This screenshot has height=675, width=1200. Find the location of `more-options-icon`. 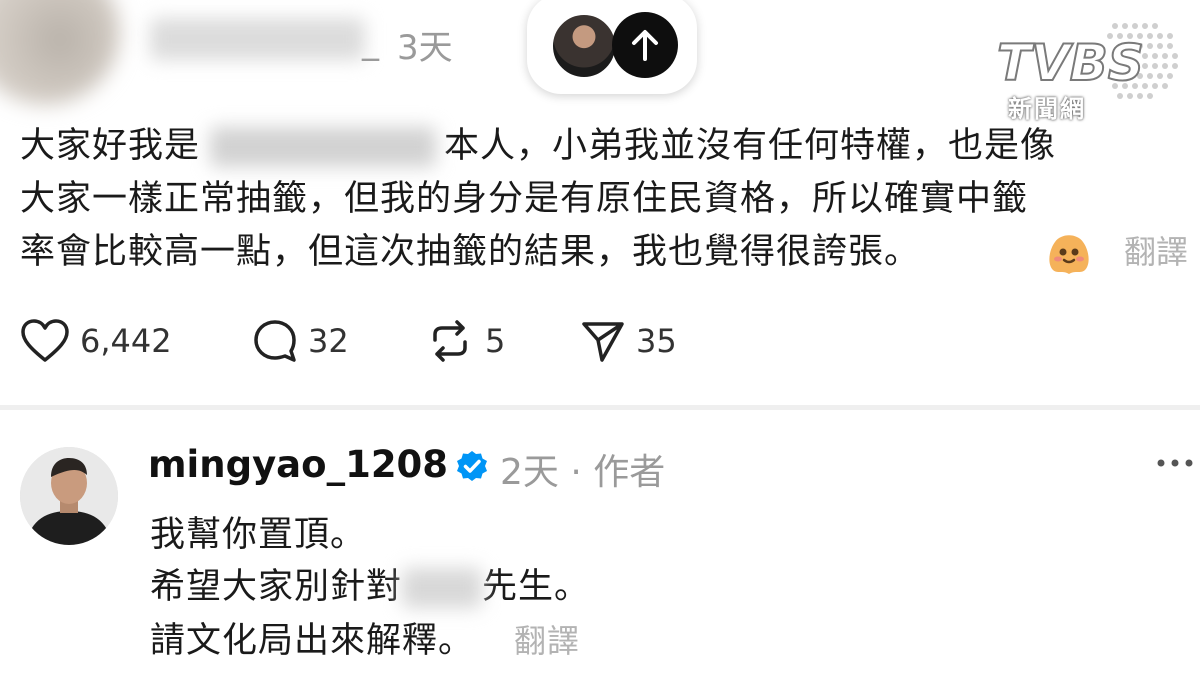

more-options-icon is located at coordinates (1175, 463).